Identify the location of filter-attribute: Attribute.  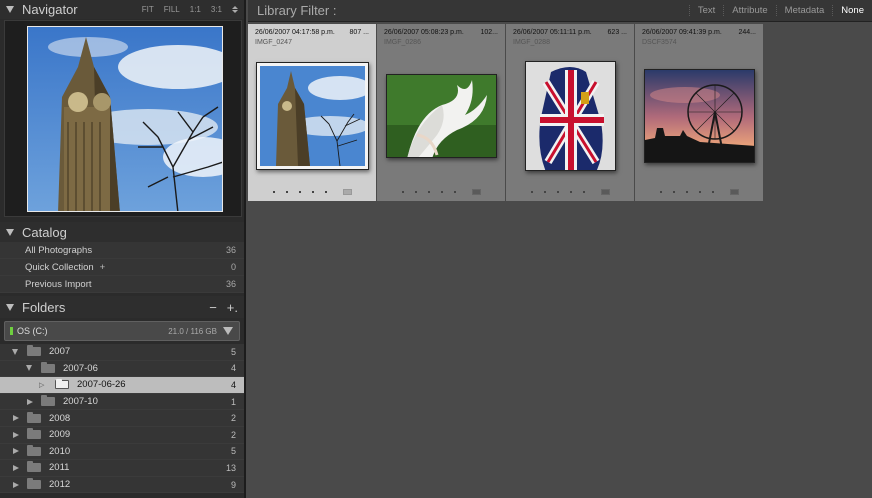
(749, 10).